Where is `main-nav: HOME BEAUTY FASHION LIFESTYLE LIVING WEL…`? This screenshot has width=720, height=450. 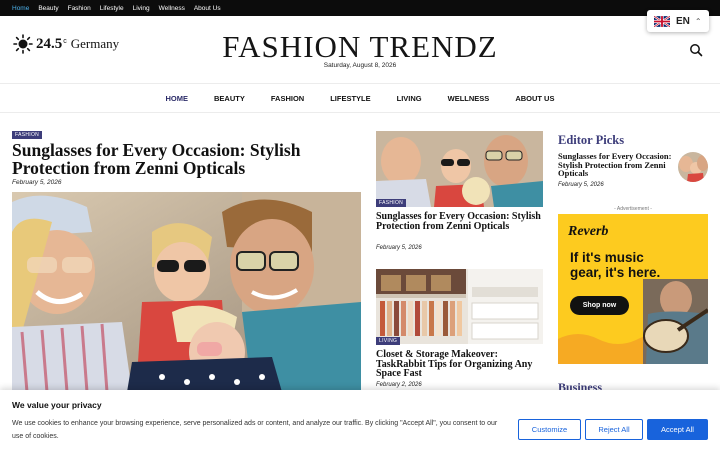 main-nav: HOME BEAUTY FASHION LIFESTYLE LIVING WEL… is located at coordinates (360, 98).